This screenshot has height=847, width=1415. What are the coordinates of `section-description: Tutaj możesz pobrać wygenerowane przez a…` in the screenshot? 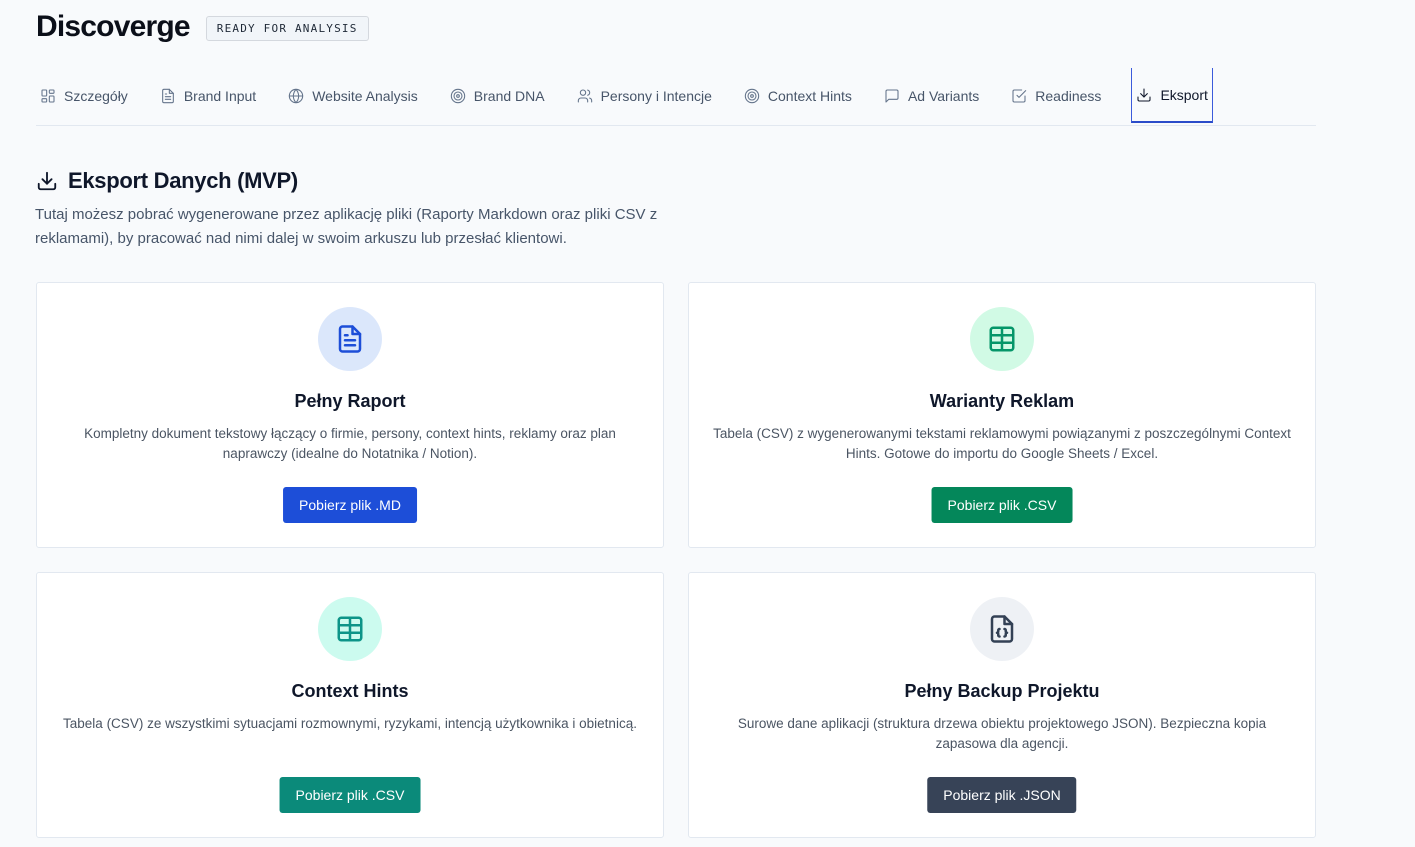 It's located at (346, 226).